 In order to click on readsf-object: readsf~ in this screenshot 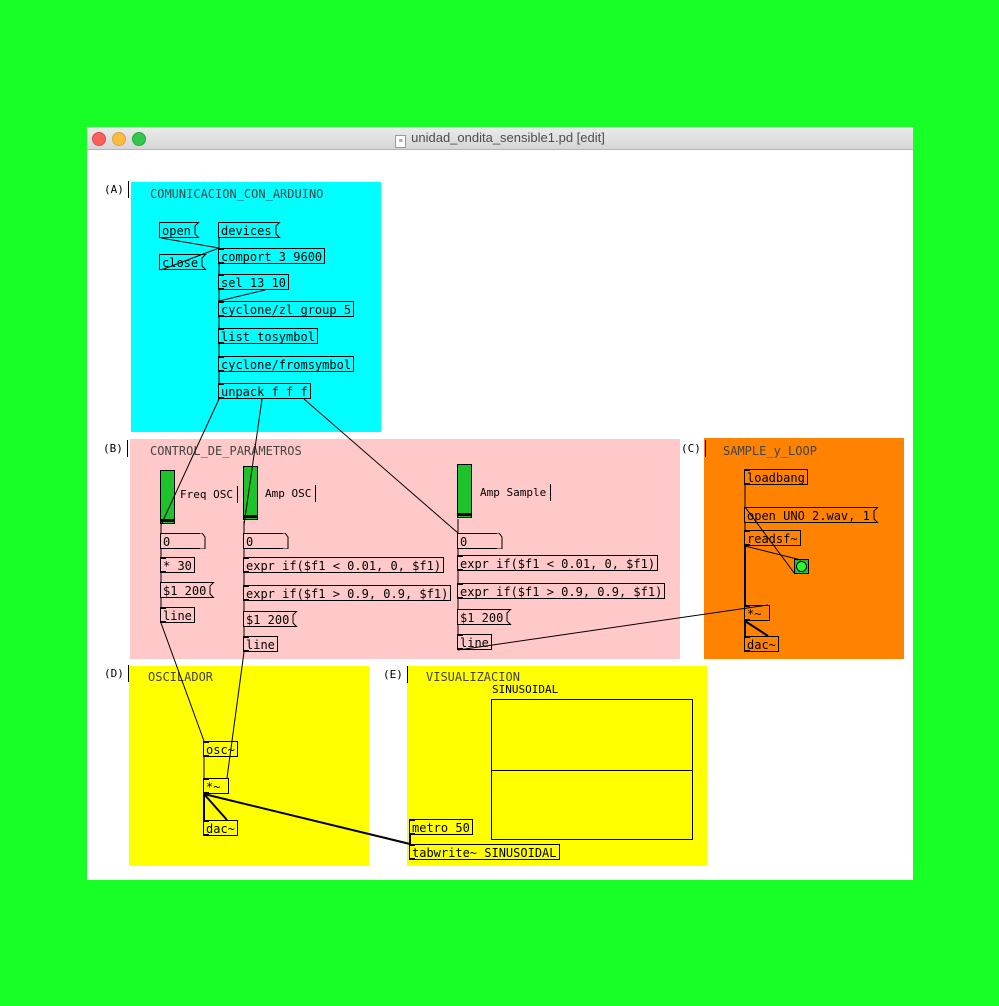, I will do `click(772, 538)`.